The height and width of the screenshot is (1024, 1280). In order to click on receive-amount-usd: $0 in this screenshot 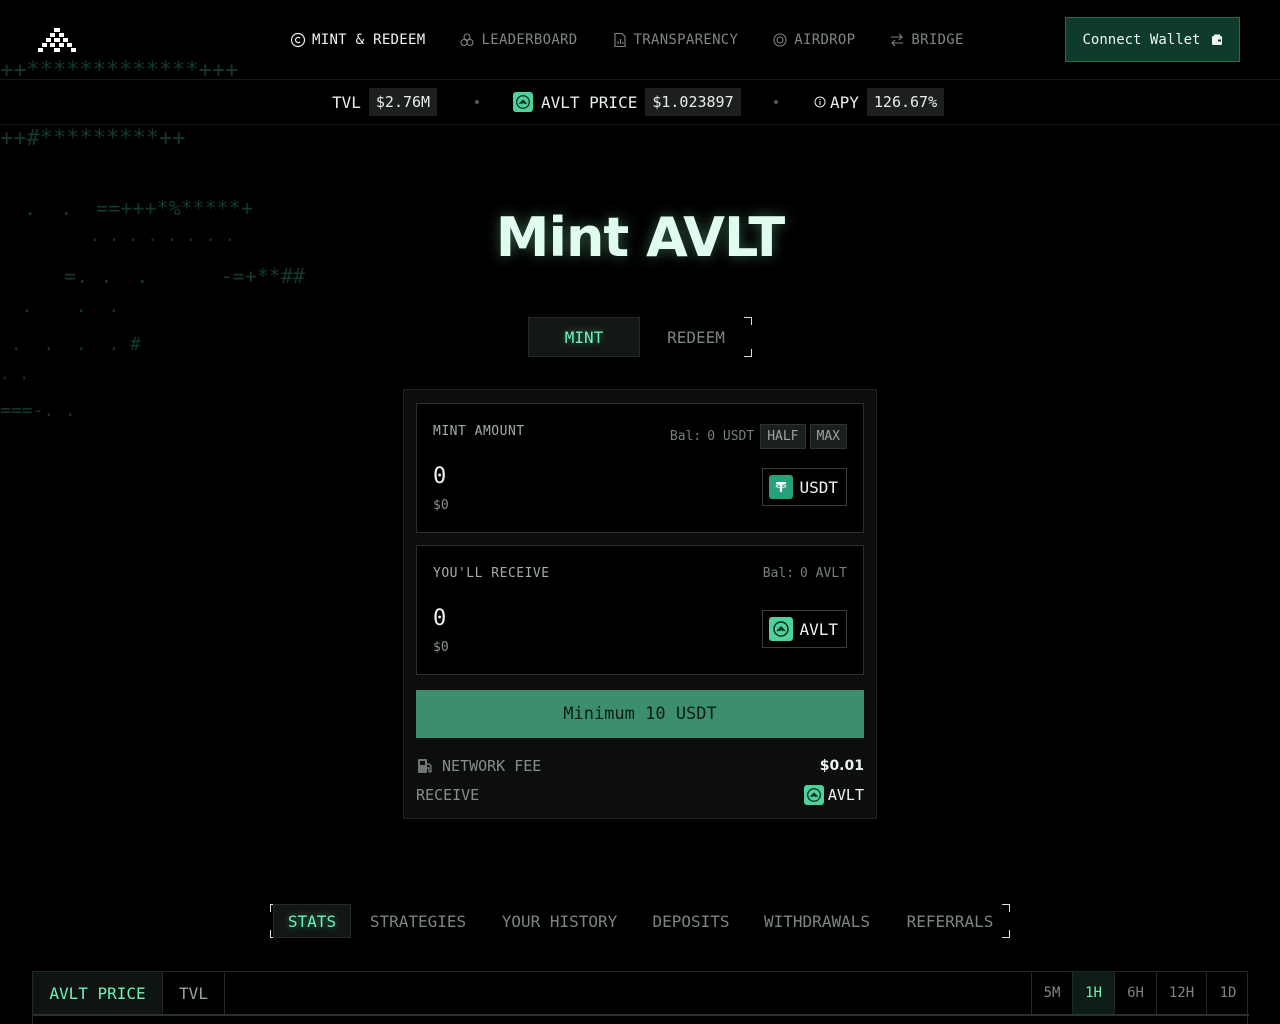, I will do `click(441, 647)`.